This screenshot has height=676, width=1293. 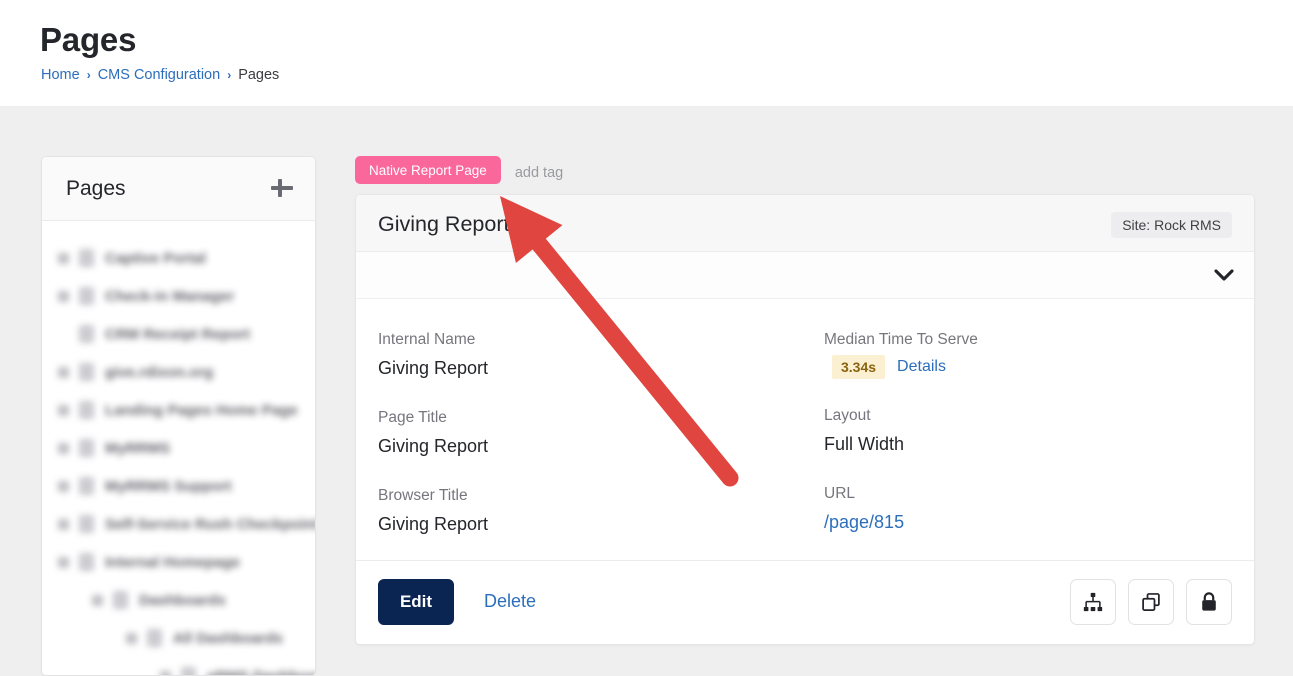 What do you see at coordinates (155, 258) in the screenshot?
I see `tree-item-label: Captive Portal` at bounding box center [155, 258].